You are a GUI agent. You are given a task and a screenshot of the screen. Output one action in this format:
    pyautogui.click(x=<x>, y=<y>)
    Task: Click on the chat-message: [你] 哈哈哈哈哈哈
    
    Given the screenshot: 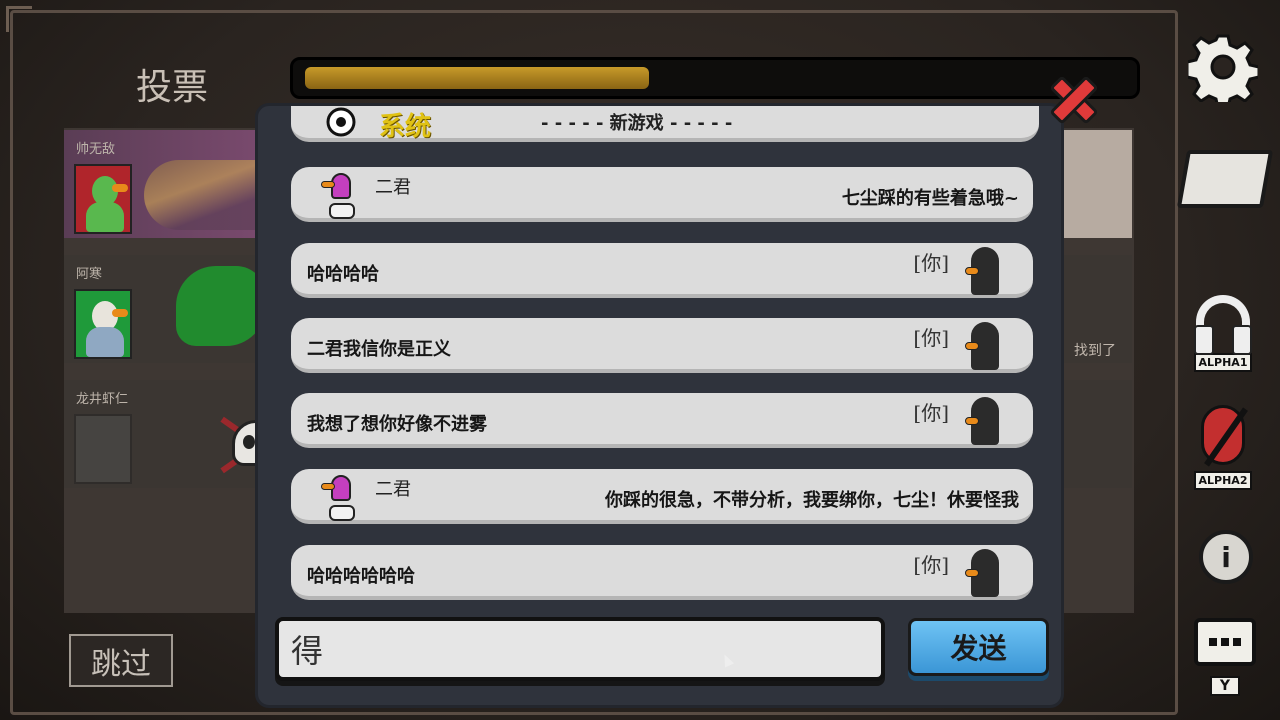 What is the action you would take?
    pyautogui.click(x=662, y=572)
    